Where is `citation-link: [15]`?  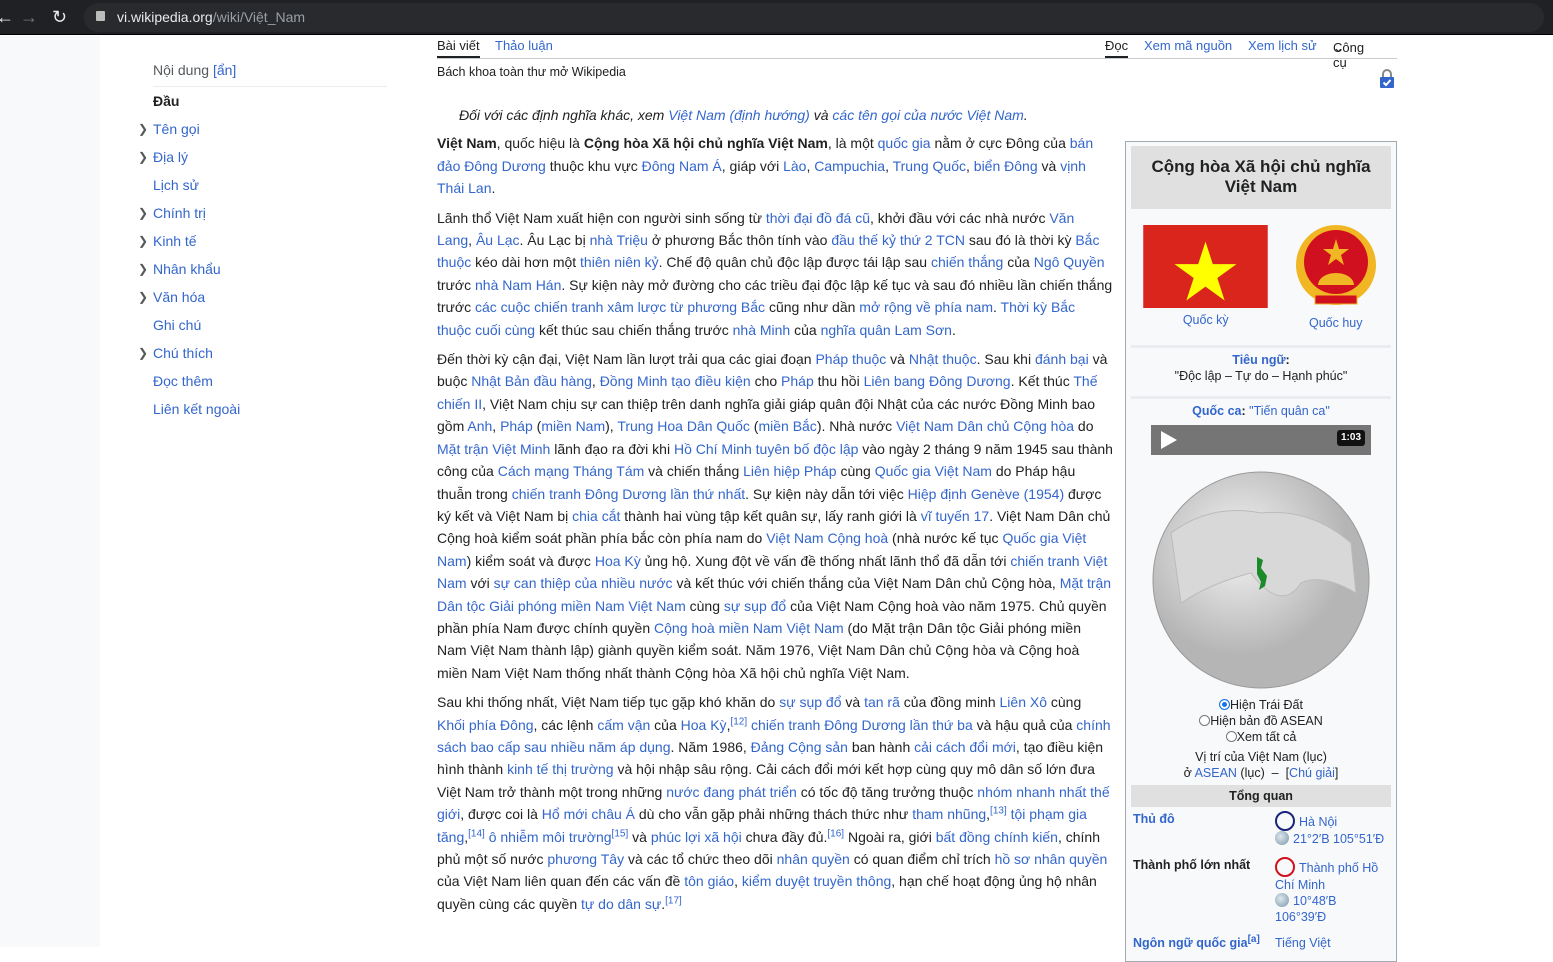 citation-link: [15] is located at coordinates (620, 833).